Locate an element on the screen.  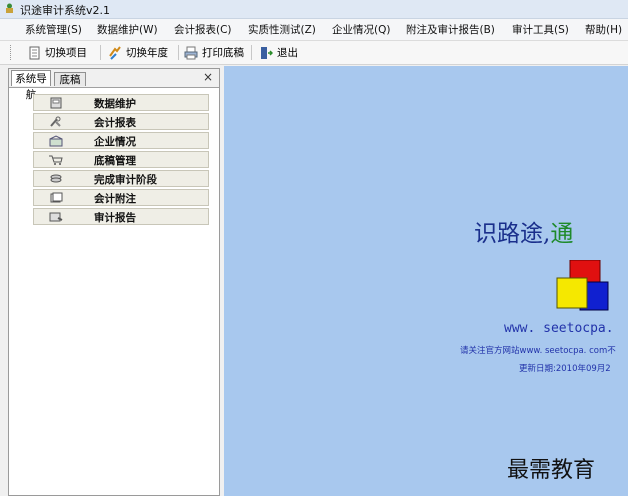
pages-icon is located at coordinates (56, 197).